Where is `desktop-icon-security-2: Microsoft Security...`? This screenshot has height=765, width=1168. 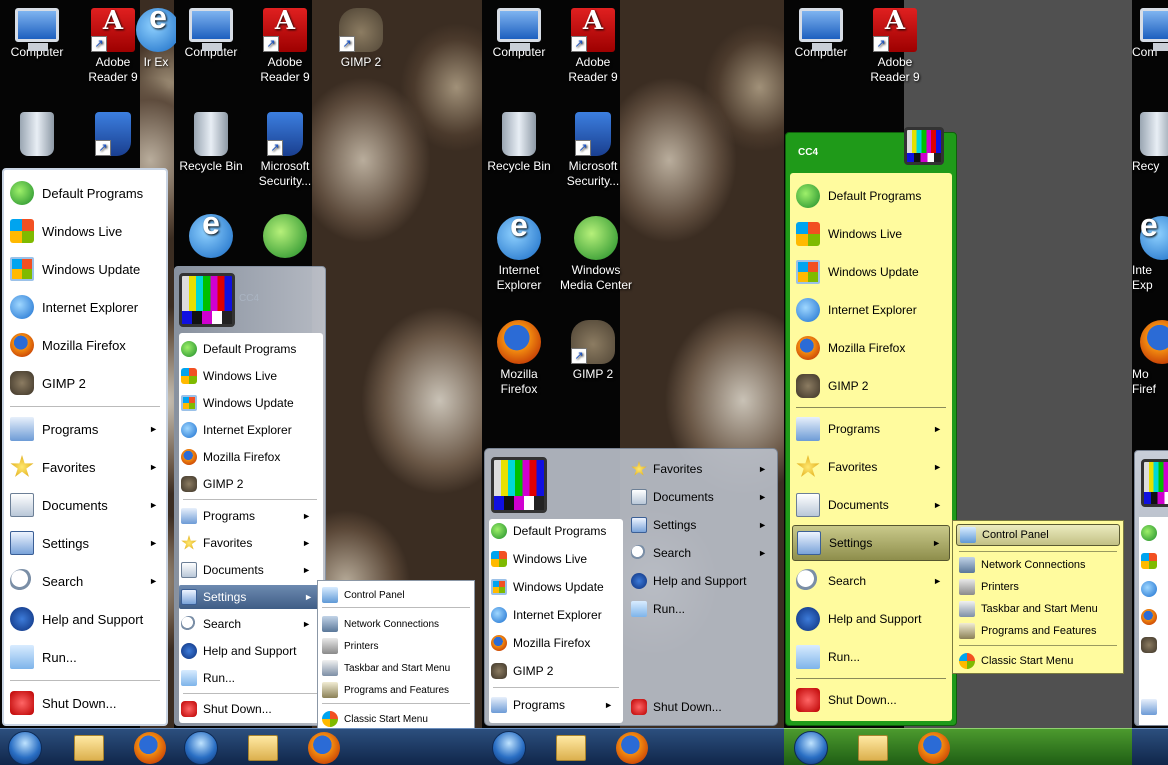
desktop-icon-security-2: Microsoft Security... is located at coordinates (285, 150).